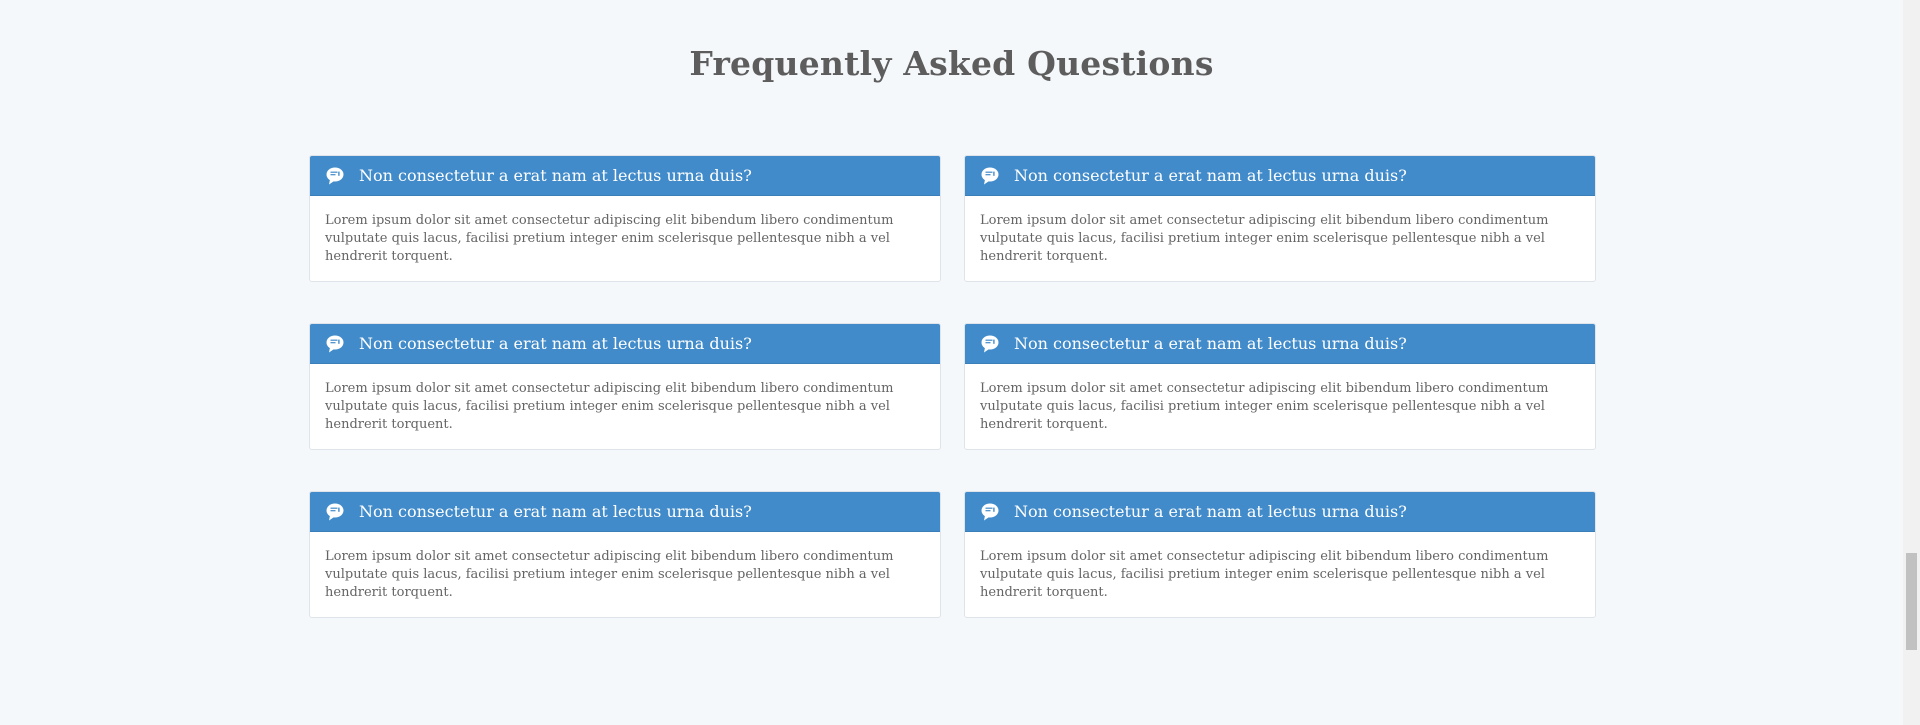 The height and width of the screenshot is (725, 1920). What do you see at coordinates (951, 63) in the screenshot?
I see `section-title: Frequently Asked Questions` at bounding box center [951, 63].